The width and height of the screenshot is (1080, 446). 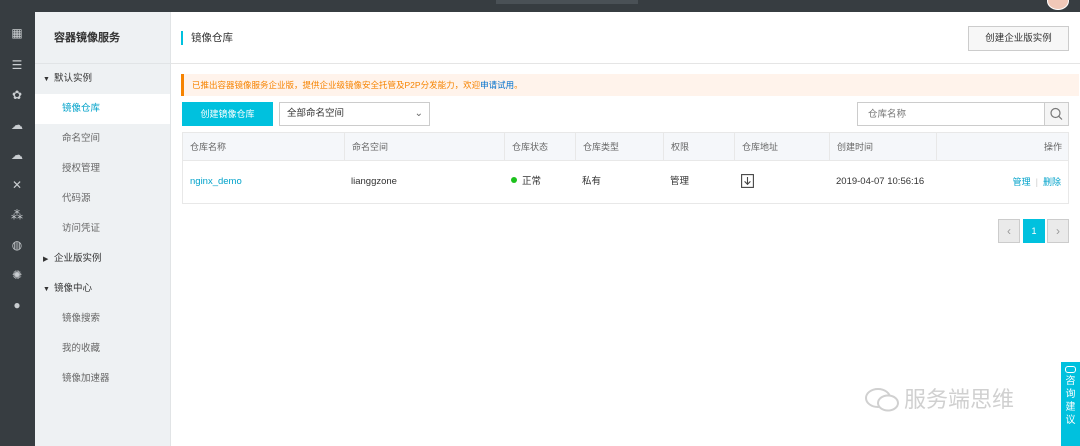 What do you see at coordinates (102, 259) in the screenshot?
I see `sidebar-group-enterprise-instance: ▶ 企业版实例` at bounding box center [102, 259].